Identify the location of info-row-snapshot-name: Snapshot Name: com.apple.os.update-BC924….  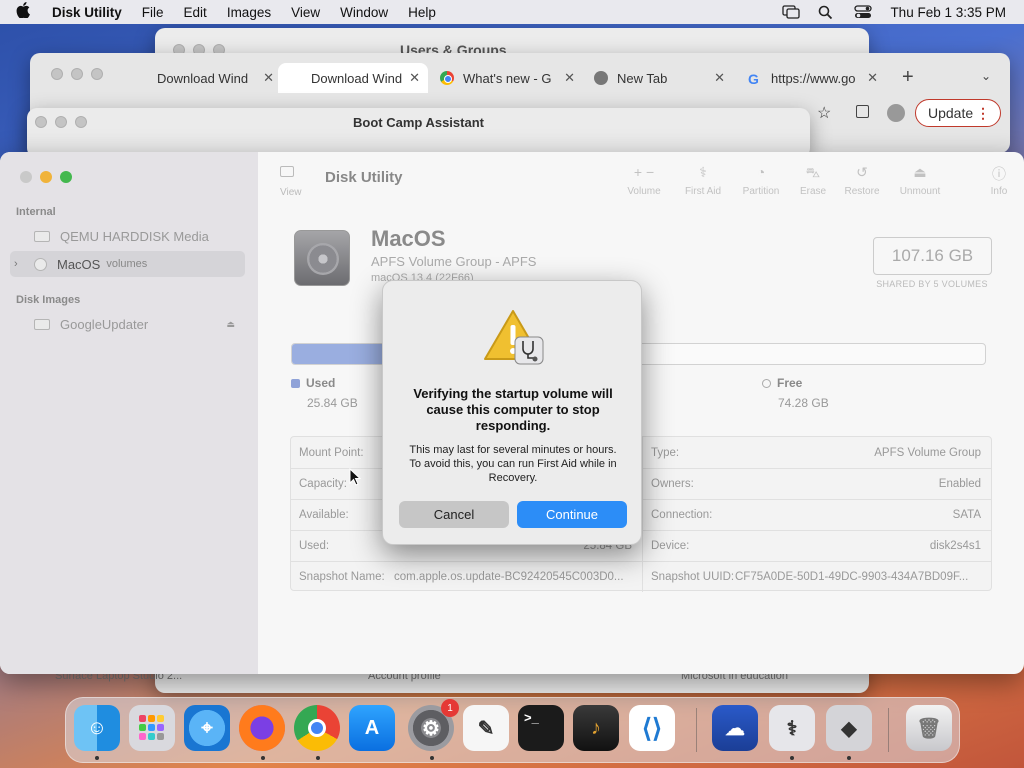
(466, 576).